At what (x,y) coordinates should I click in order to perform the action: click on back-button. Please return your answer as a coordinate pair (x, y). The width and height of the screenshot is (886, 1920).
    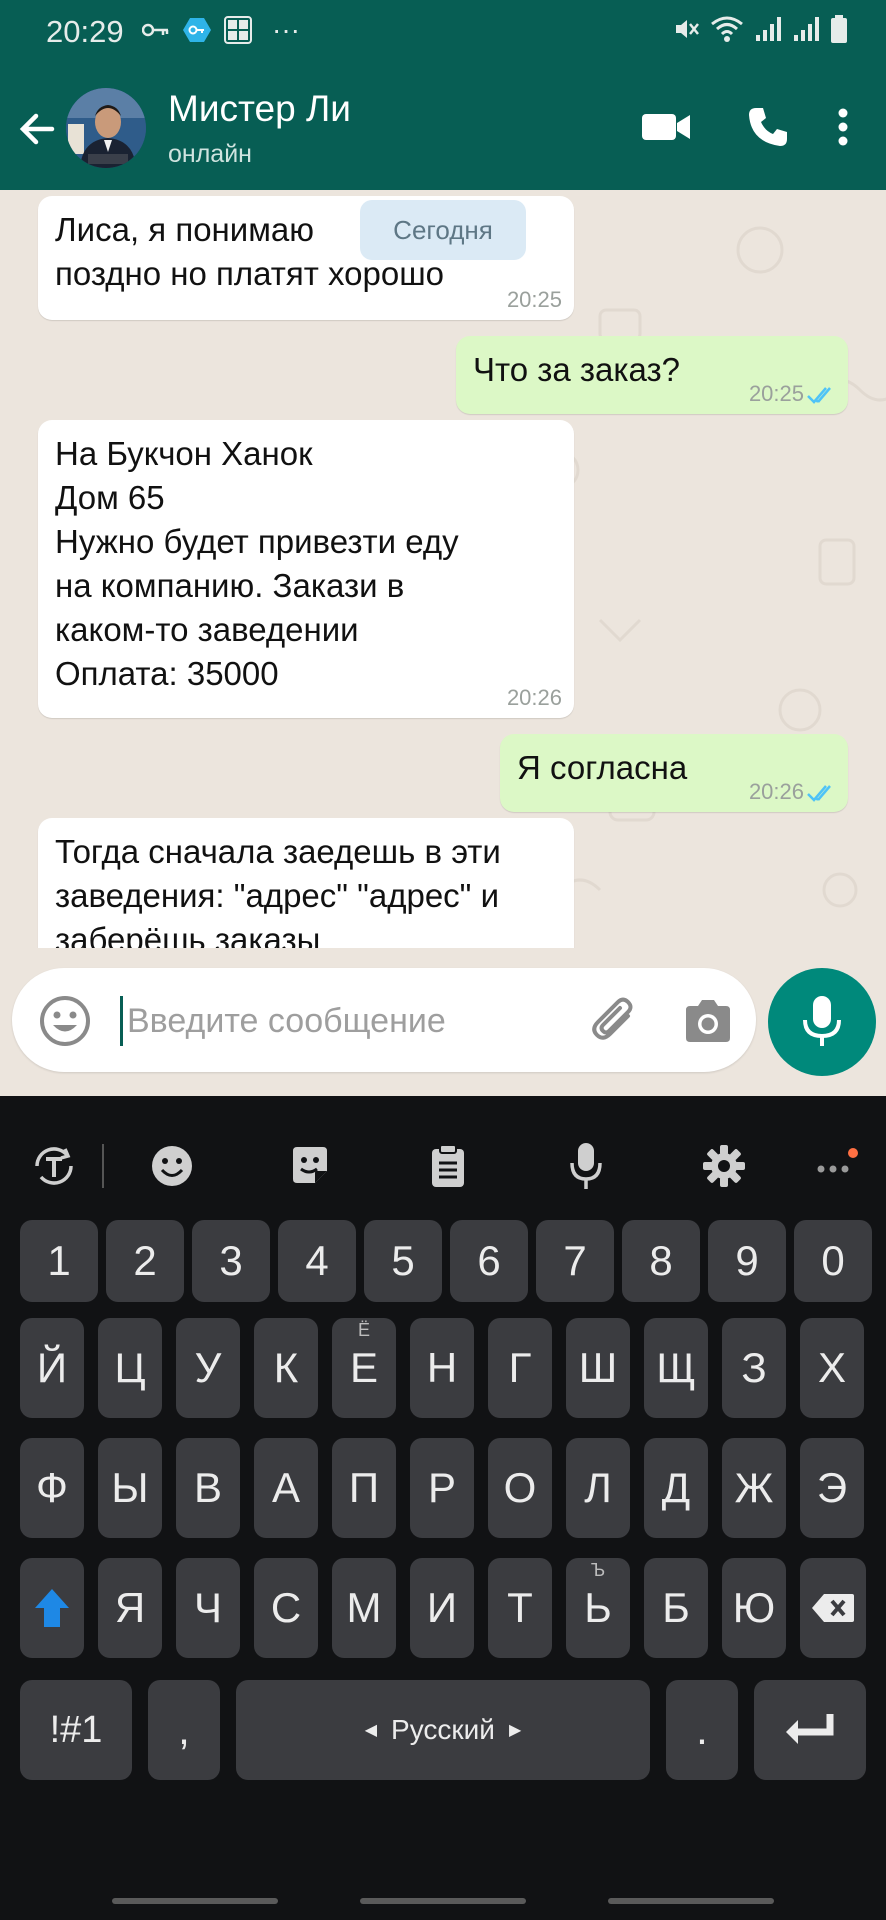
    Looking at the image, I should click on (37, 129).